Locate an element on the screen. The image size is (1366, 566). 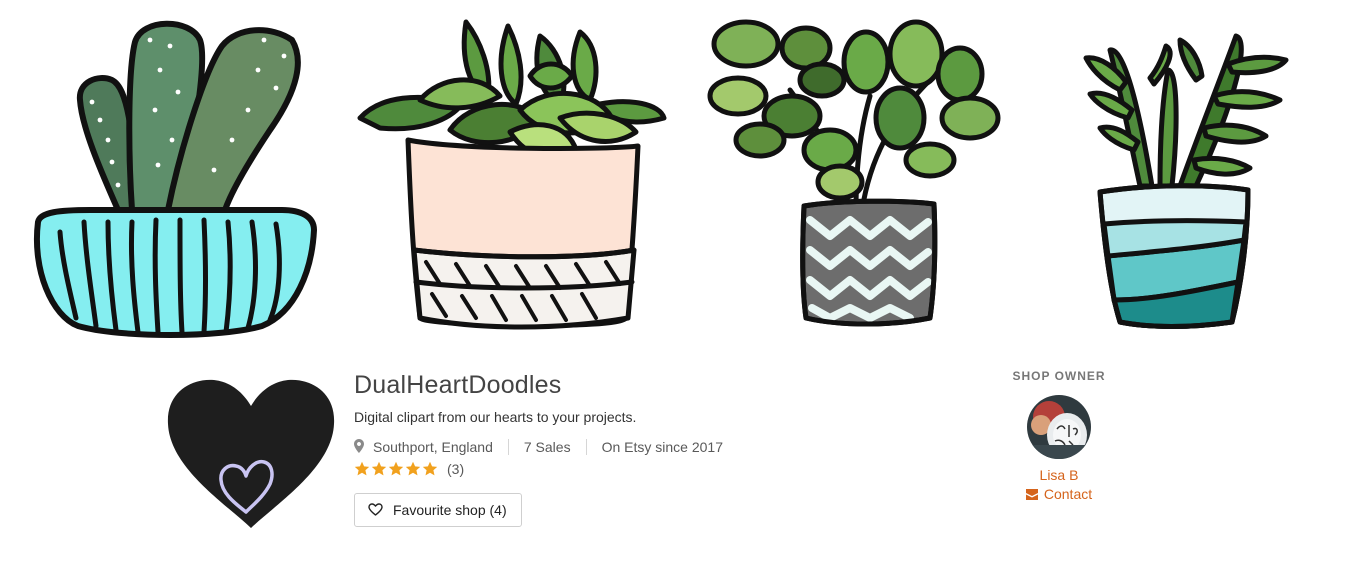
shop-logo is located at coordinates (251, 454).